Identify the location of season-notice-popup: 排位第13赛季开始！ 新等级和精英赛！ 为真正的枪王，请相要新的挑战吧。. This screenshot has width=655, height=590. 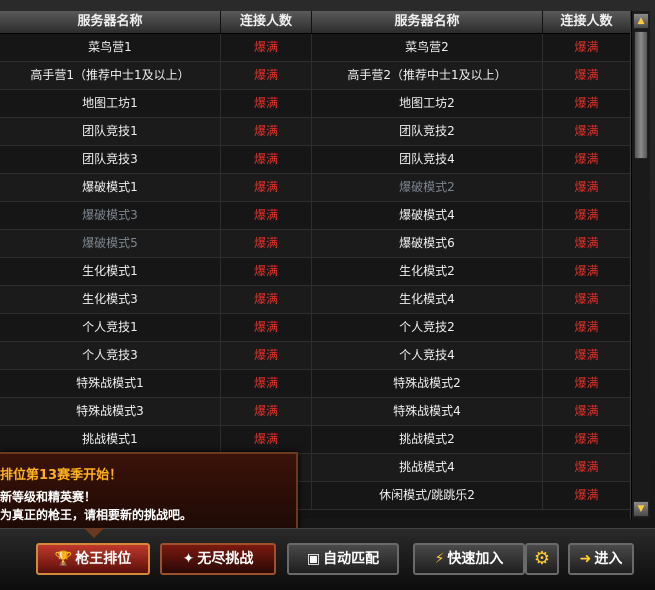
(149, 492).